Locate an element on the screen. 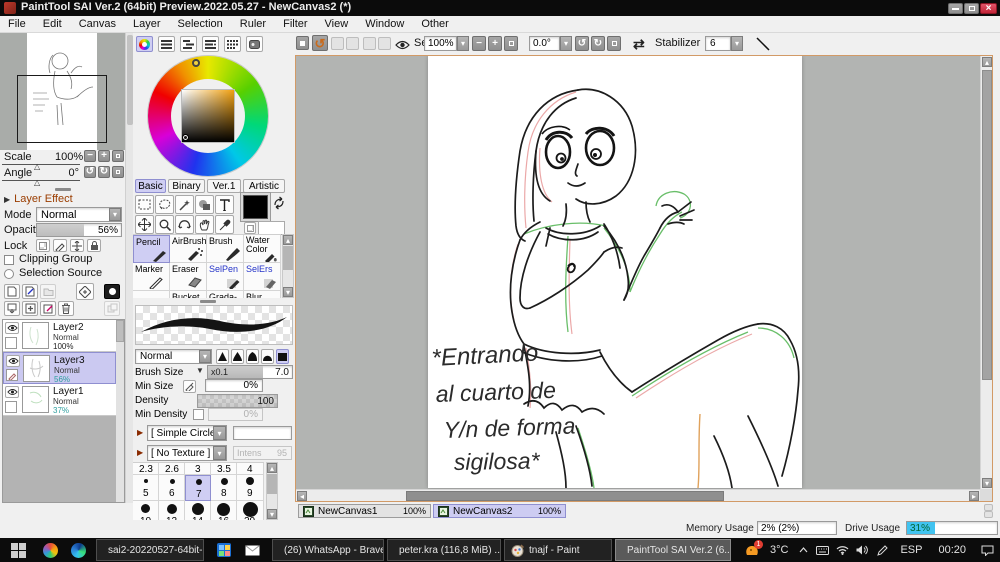 The image size is (1000, 562). zoom-in-button: + is located at coordinates (495, 43).